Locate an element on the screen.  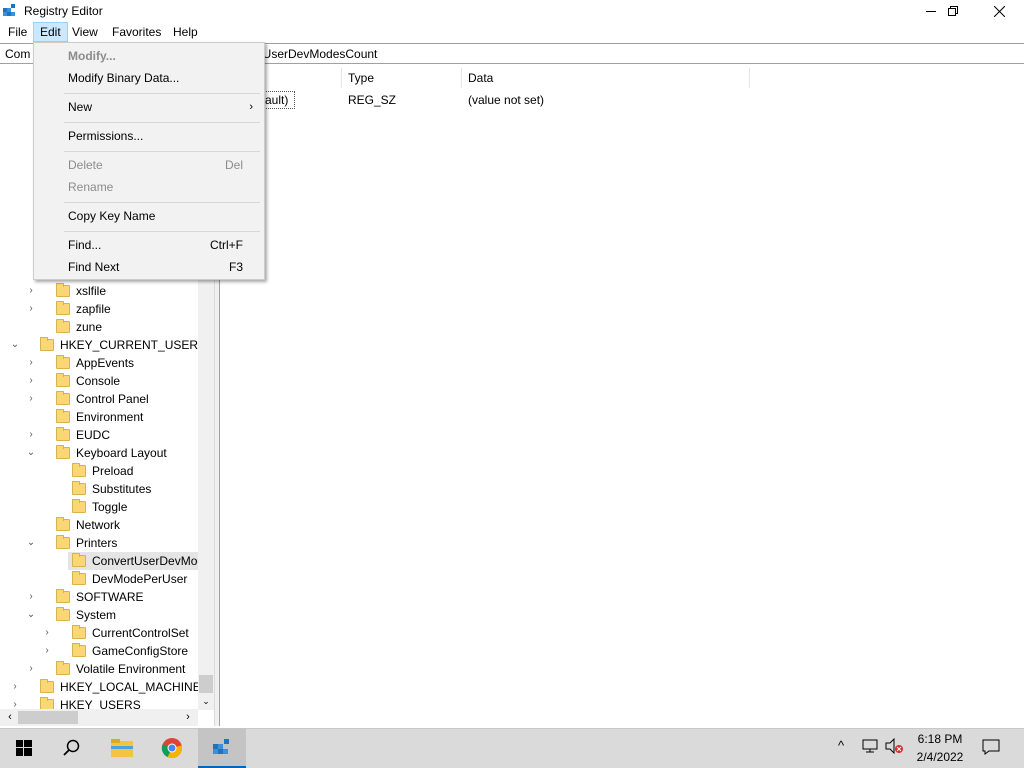
search-button is located at coordinates (72, 748).